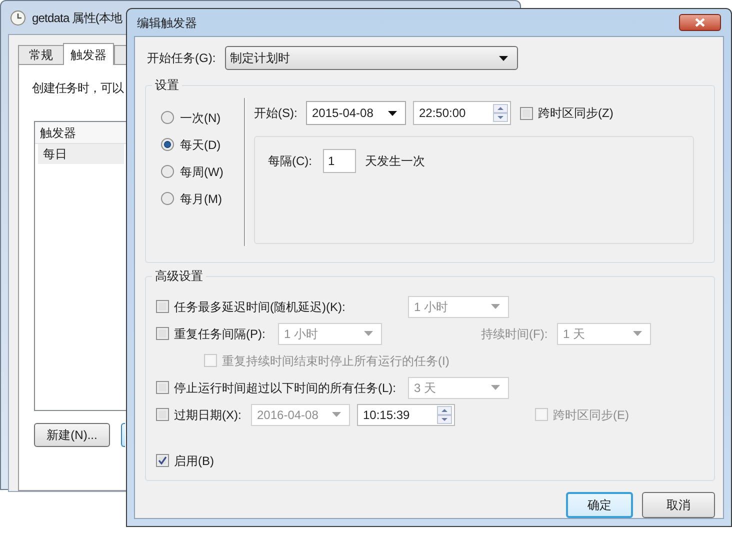  What do you see at coordinates (208, 415) in the screenshot?
I see `label: 过期日期(X):` at bounding box center [208, 415].